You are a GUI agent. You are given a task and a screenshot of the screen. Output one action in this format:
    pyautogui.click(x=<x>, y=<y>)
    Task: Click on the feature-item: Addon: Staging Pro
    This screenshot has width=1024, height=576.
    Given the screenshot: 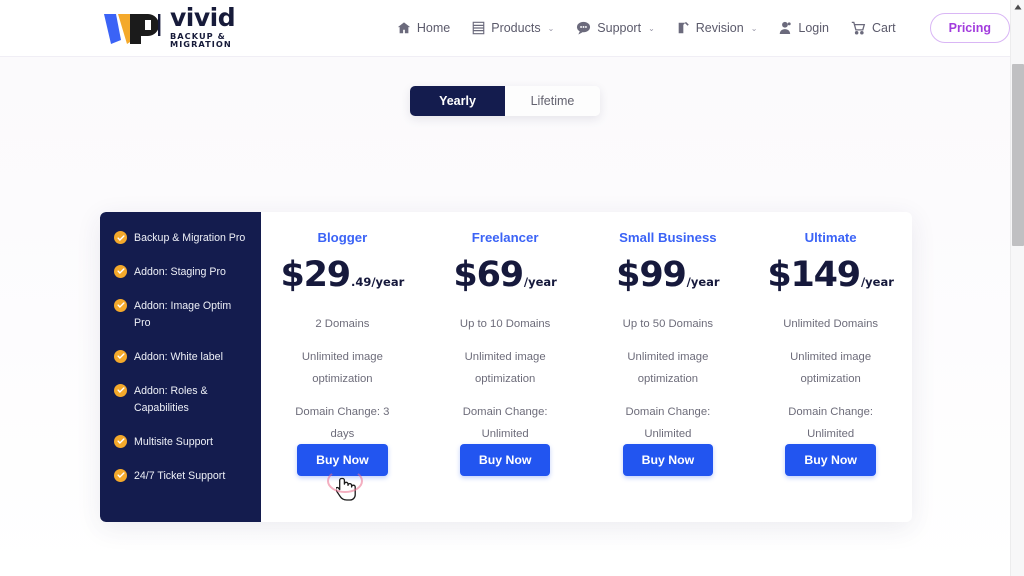 What is the action you would take?
    pyautogui.click(x=181, y=272)
    